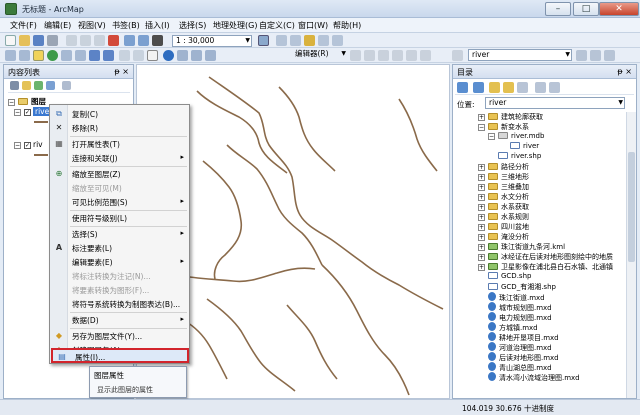 This screenshot has width=640, height=415. What do you see at coordinates (503, 237) in the screenshot?
I see `catalog-item: + 淹没分析` at bounding box center [503, 237].